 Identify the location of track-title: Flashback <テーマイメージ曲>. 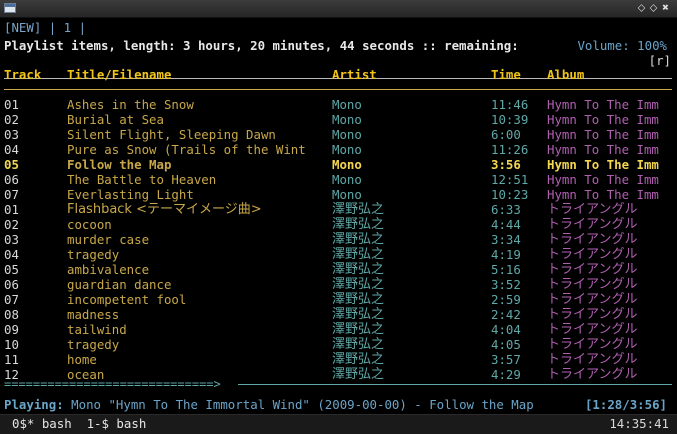
(164, 209).